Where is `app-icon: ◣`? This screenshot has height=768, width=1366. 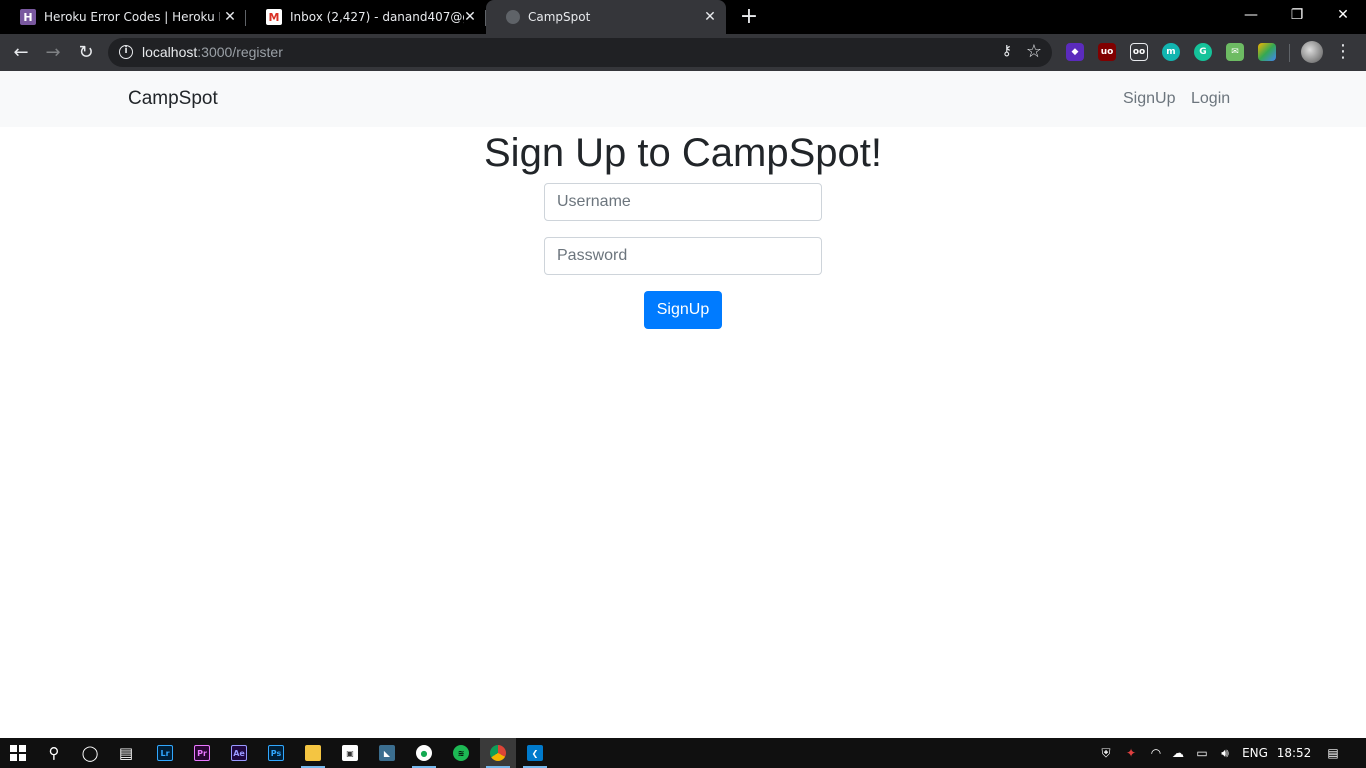 app-icon: ◣ is located at coordinates (387, 753).